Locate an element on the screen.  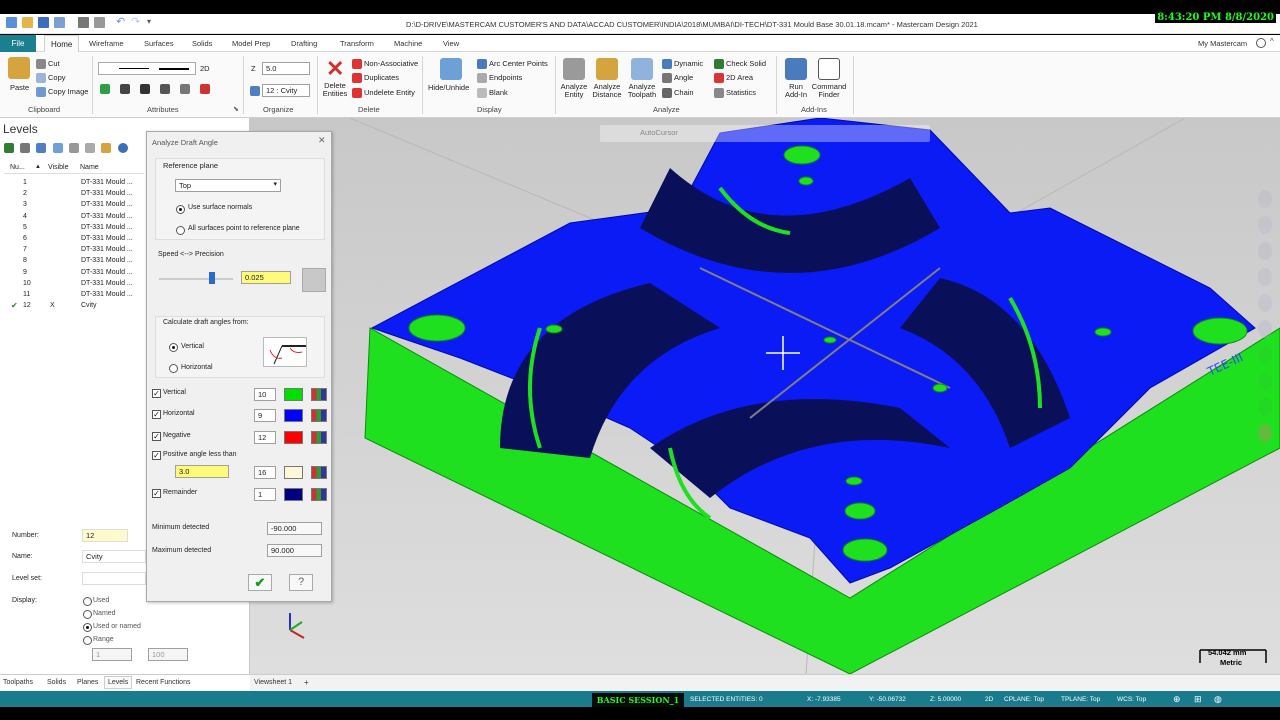
add-level-icon is located at coordinates (9, 148).